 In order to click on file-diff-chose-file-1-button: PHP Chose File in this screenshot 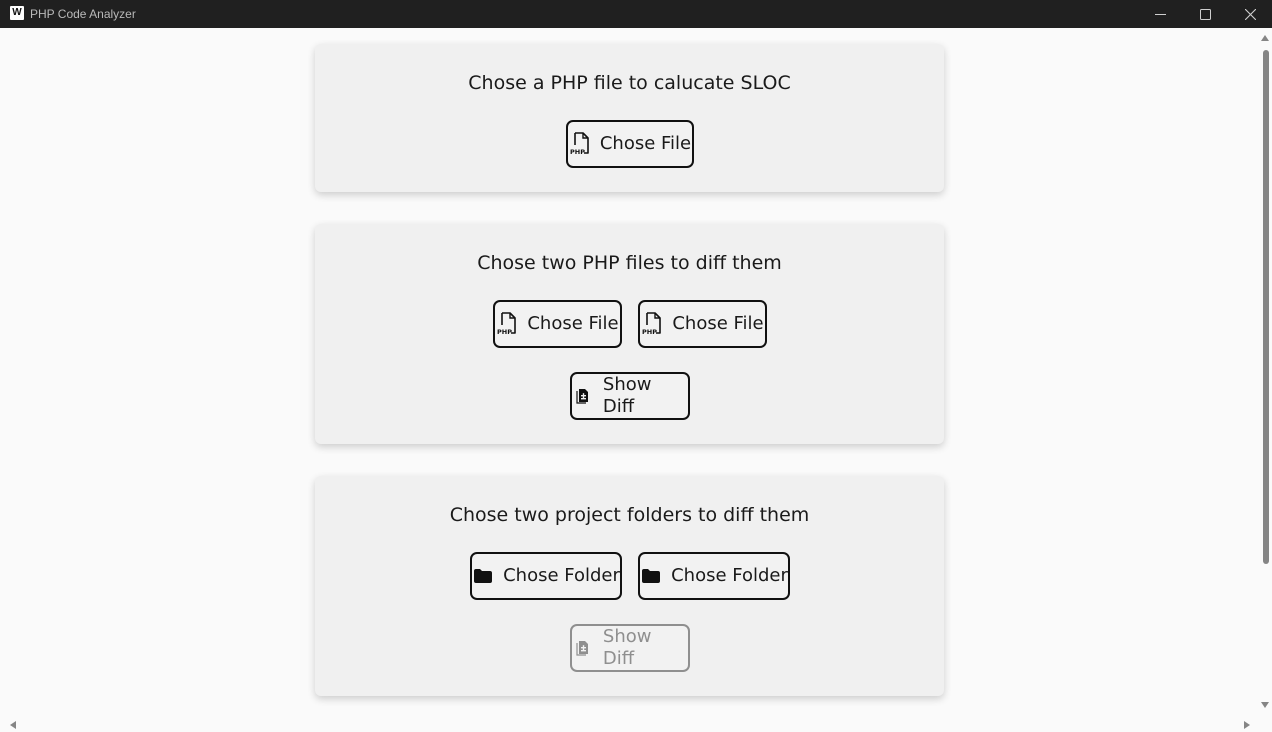, I will do `click(557, 324)`.